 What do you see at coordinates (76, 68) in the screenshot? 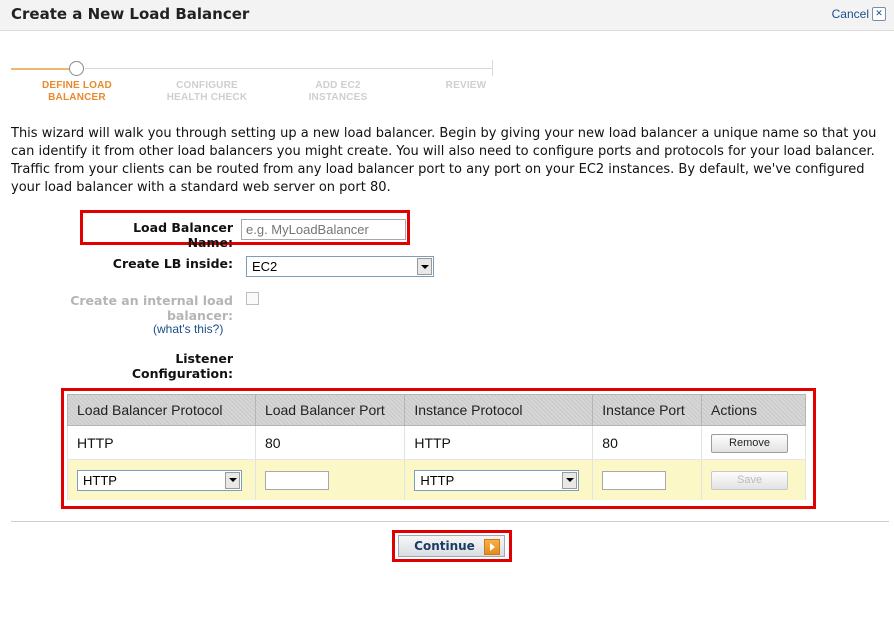
I see `current-step-marker` at bounding box center [76, 68].